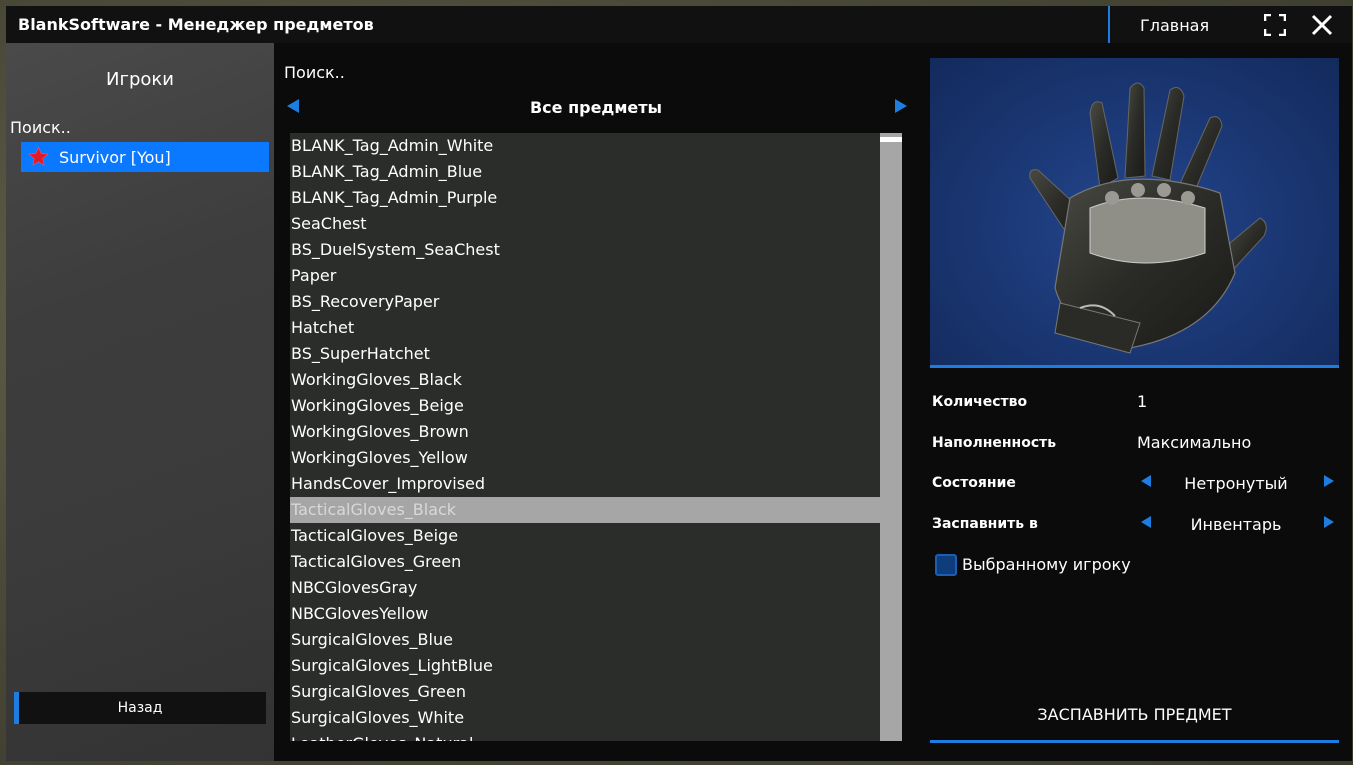 This screenshot has width=1353, height=765. I want to click on condition-prev-arrow-icon, so click(1146, 481).